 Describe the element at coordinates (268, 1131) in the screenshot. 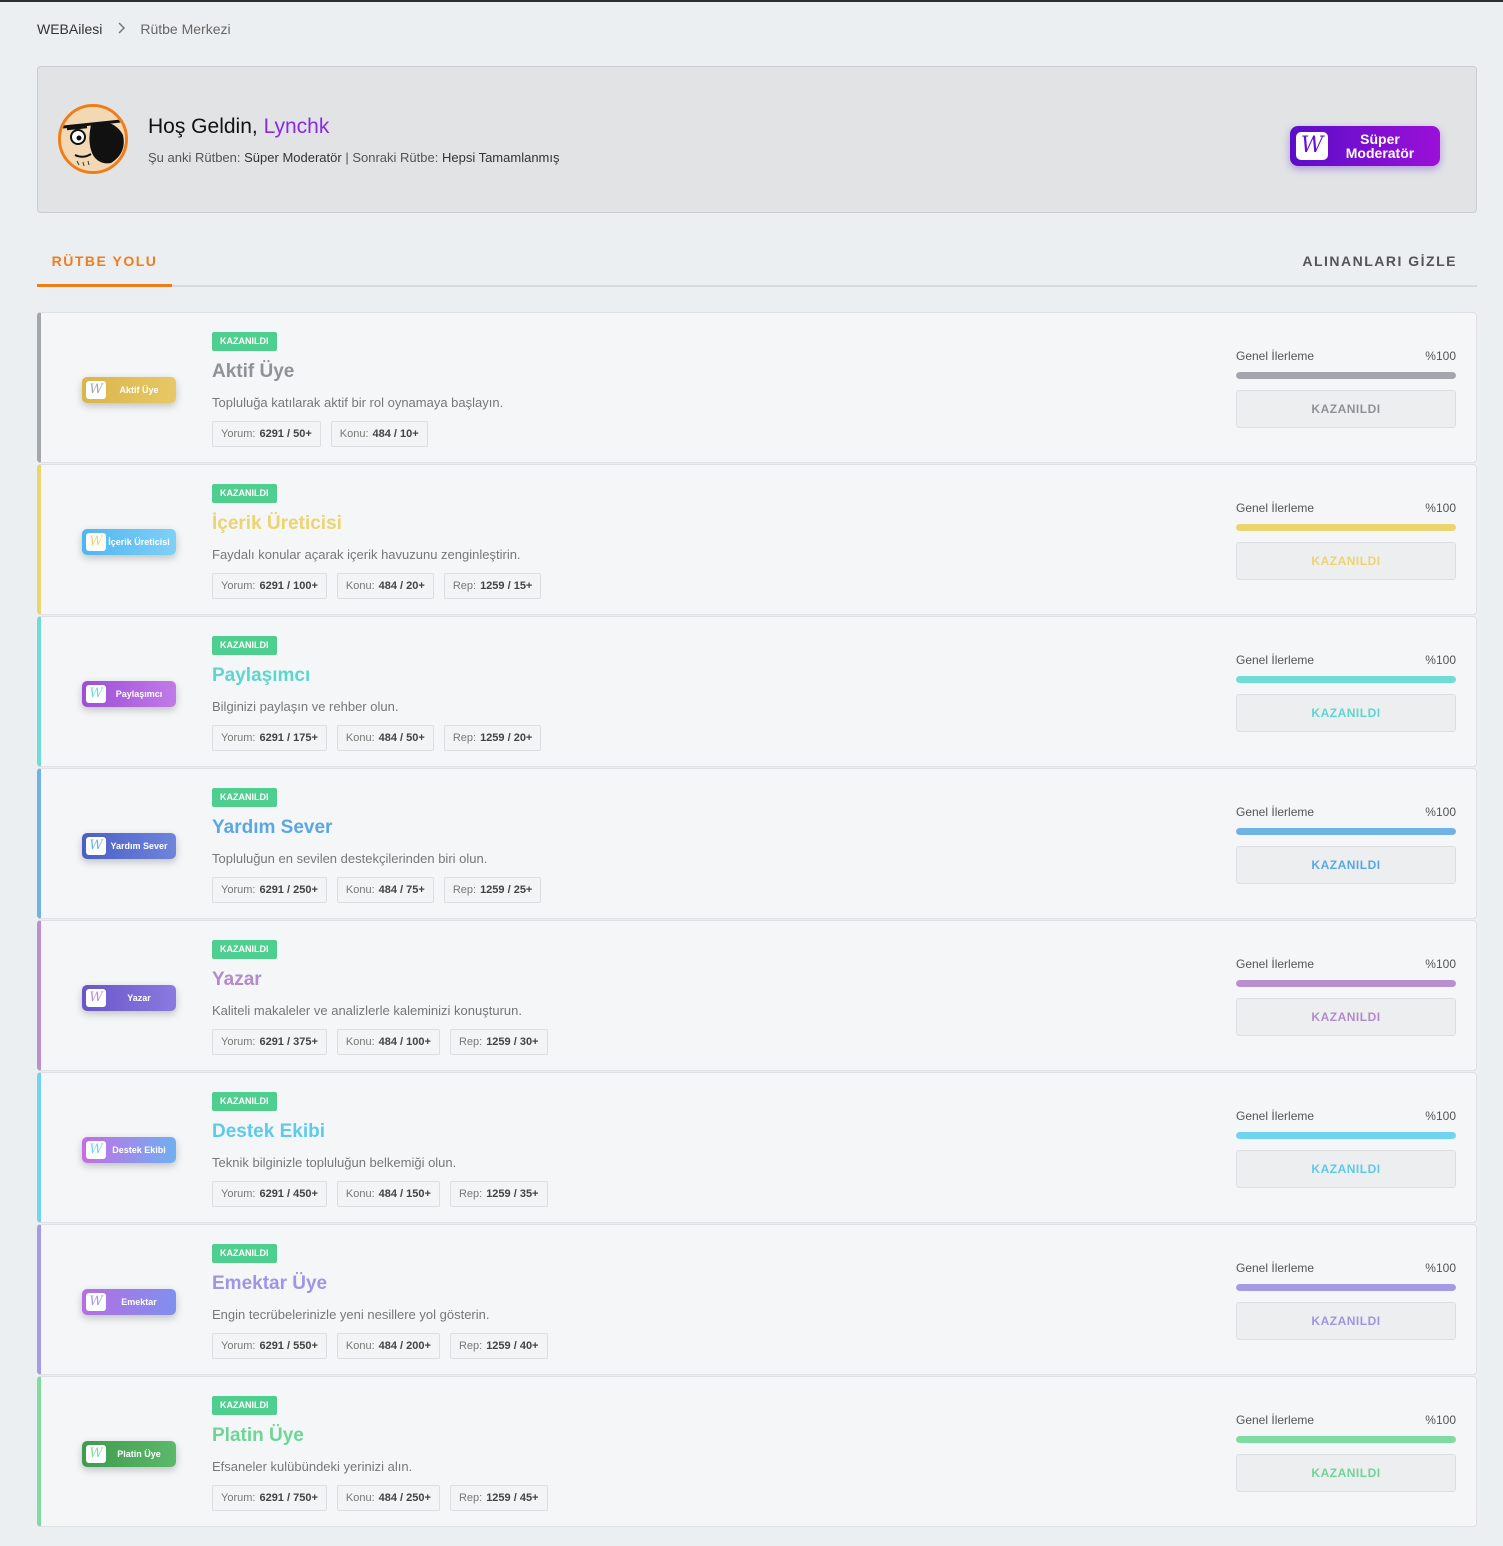

I see `rank-title: Destek Ekibi` at that location.